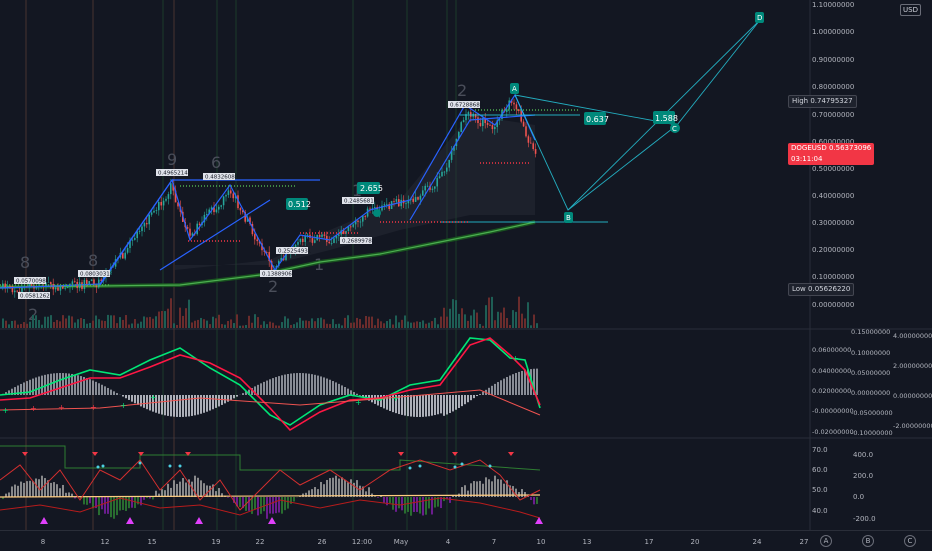 The width and height of the screenshot is (932, 551). Describe the element at coordinates (568, 218) in the screenshot. I see `svg-text: B` at that location.